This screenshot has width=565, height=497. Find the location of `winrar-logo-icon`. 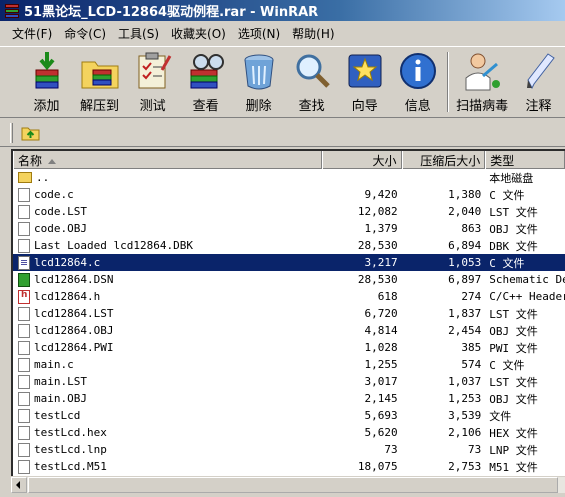

winrar-logo-icon is located at coordinates (12, 11).